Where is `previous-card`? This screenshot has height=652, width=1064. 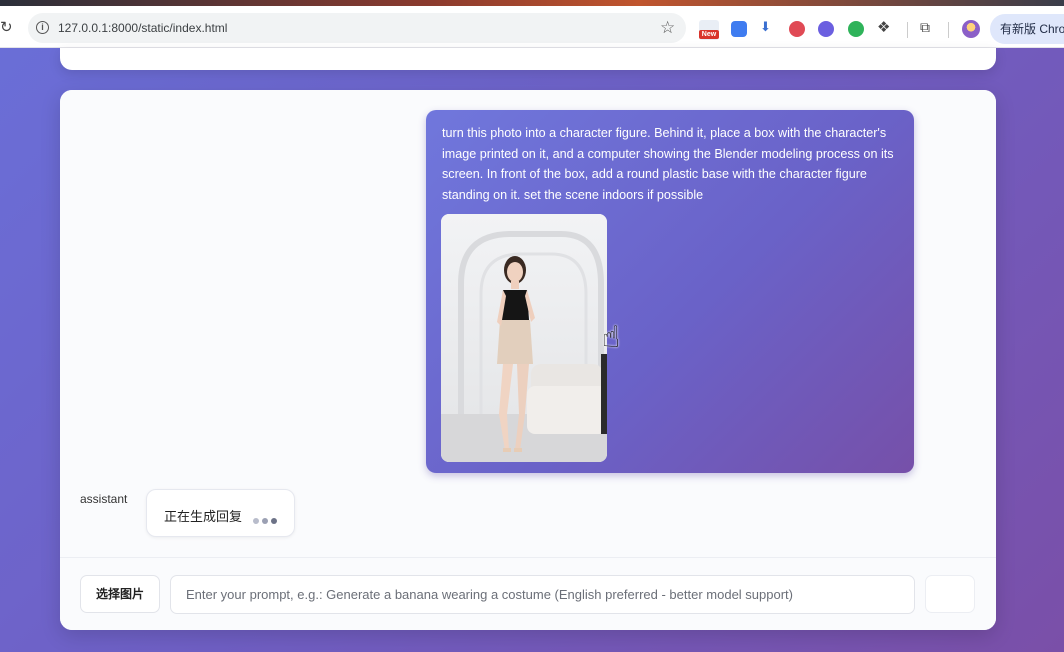
previous-card is located at coordinates (528, 59).